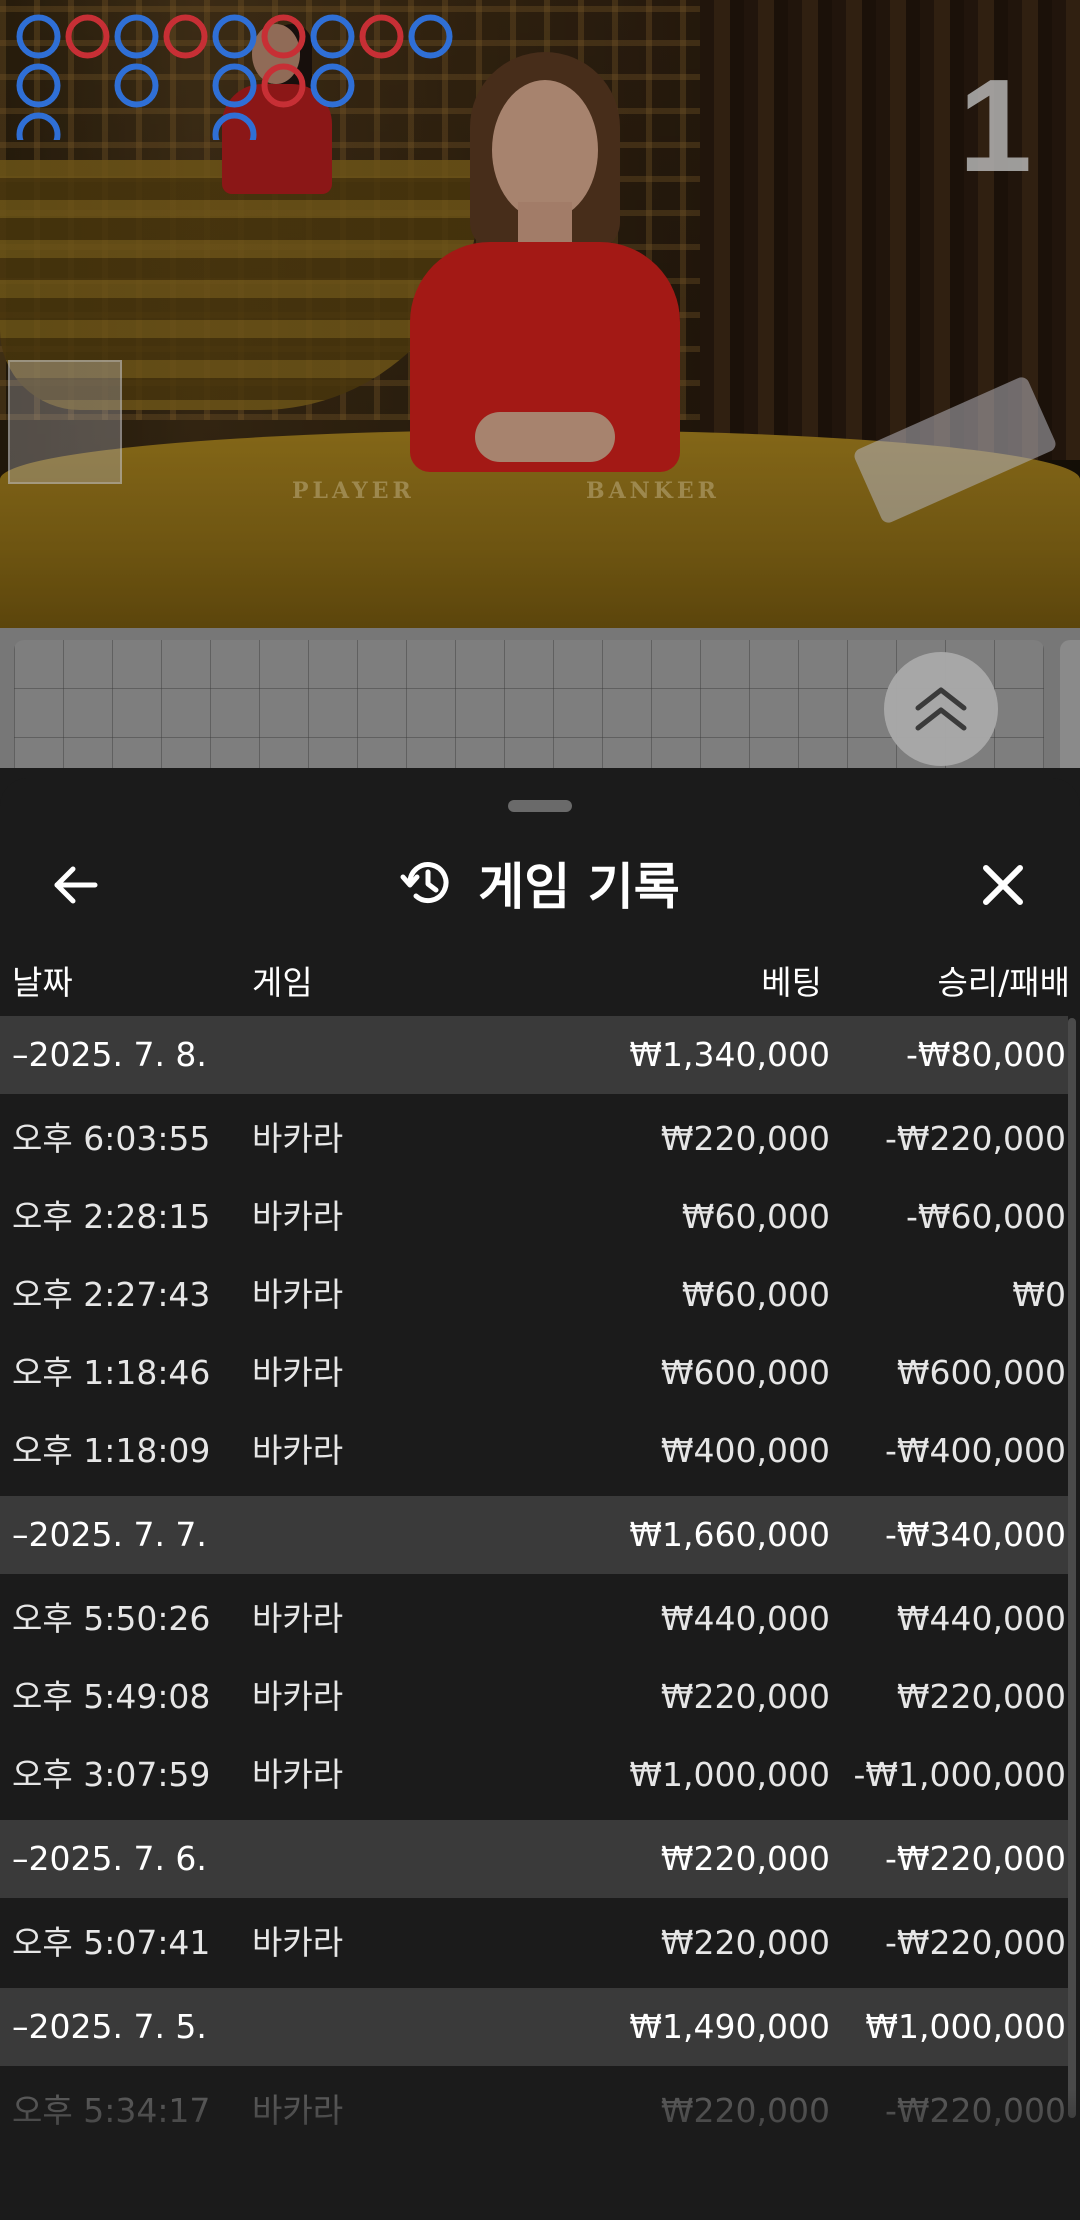 The image size is (1080, 2220). What do you see at coordinates (111, 1942) in the screenshot?
I see `row-time: 오후 5:07:41` at bounding box center [111, 1942].